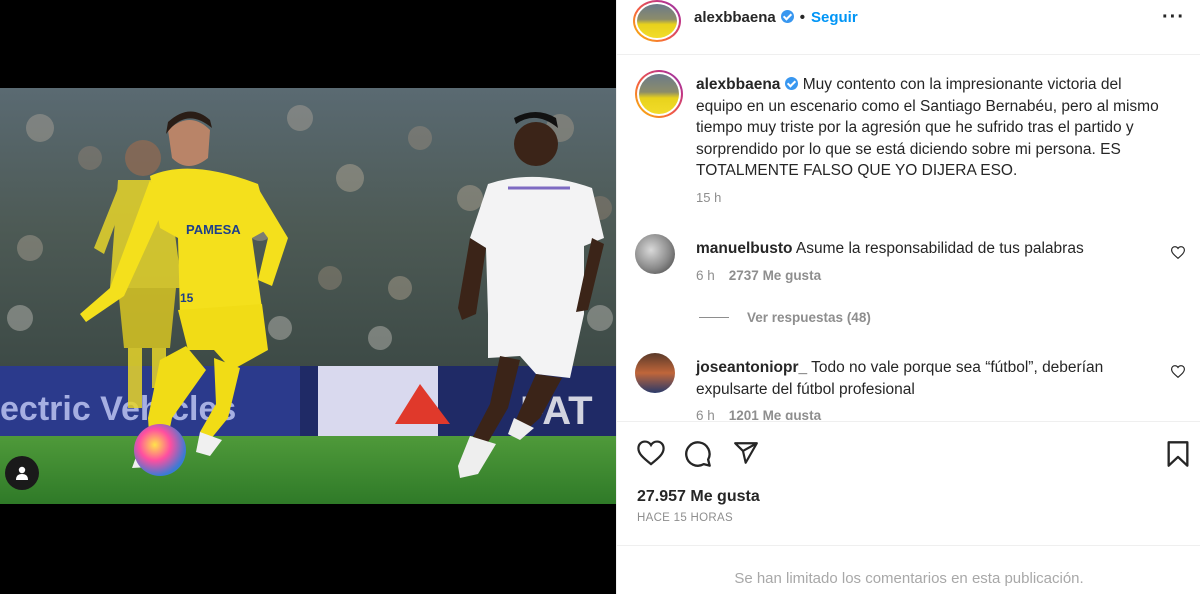 The width and height of the screenshot is (1200, 594). Describe the element at coordinates (939, 248) in the screenshot. I see `comment-body: Asume la responsabilidad de tus palabras` at that location.